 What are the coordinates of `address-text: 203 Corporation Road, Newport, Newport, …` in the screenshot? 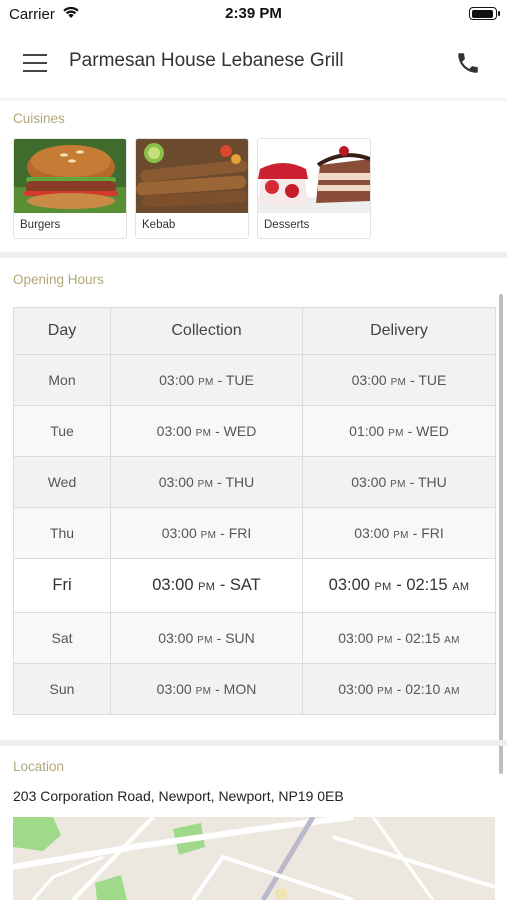 It's located at (178, 796).